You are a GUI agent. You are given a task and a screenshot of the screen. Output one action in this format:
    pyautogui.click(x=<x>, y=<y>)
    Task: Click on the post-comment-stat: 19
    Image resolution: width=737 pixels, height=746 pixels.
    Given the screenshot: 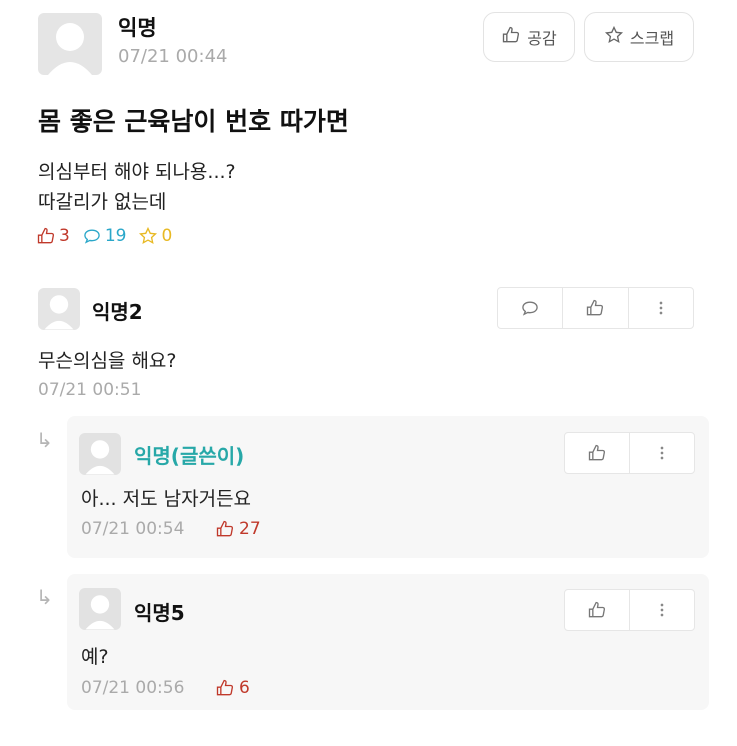 What is the action you would take?
    pyautogui.click(x=104, y=236)
    